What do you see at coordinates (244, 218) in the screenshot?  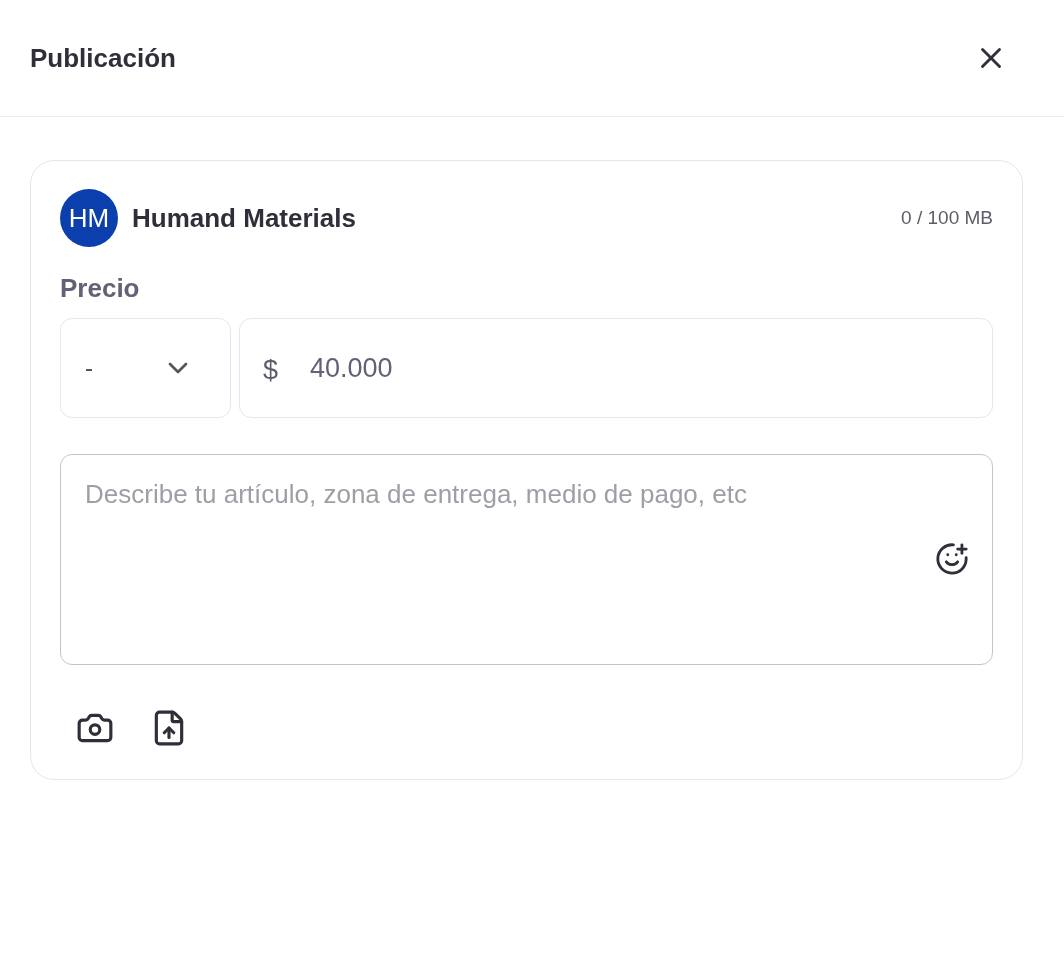 I see `author-name: Humand Materials` at bounding box center [244, 218].